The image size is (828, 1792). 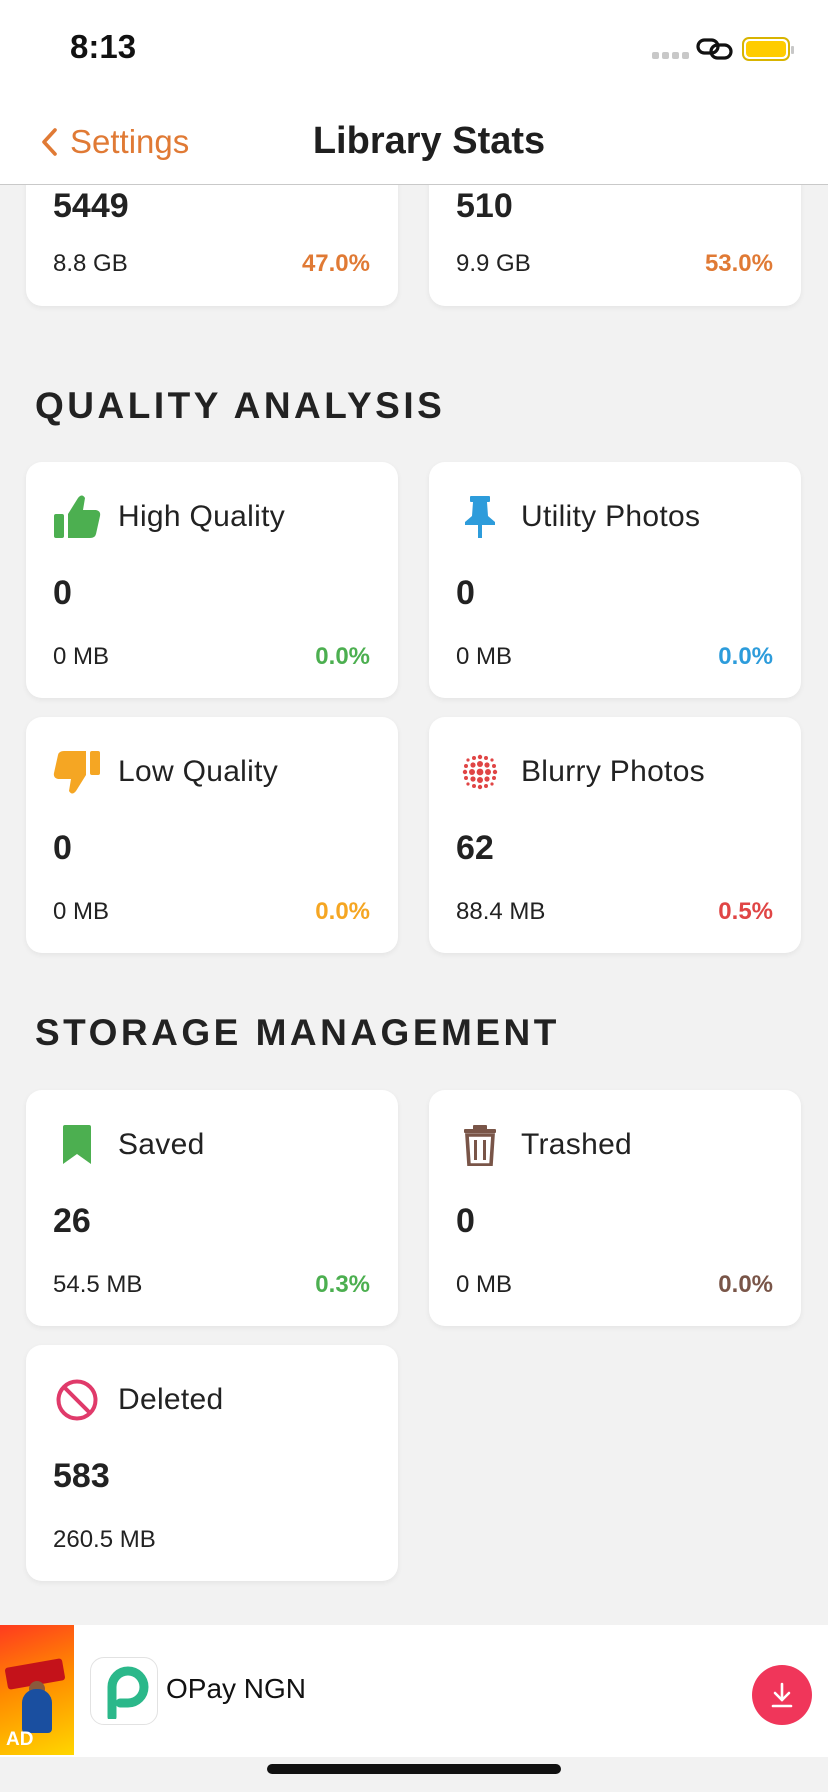 I want to click on card-size: 88.4 MB, so click(x=501, y=911).